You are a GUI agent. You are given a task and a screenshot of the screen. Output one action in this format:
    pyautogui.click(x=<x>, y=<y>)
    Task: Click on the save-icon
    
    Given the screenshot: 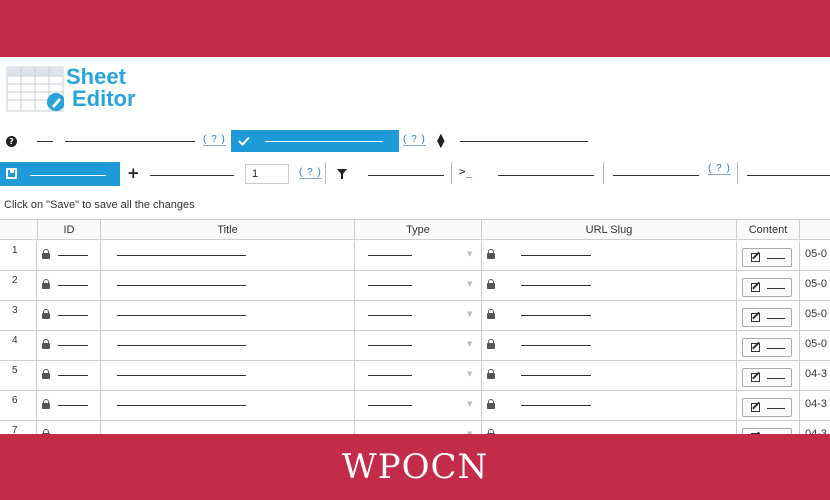 What is the action you would take?
    pyautogui.click(x=11, y=173)
    